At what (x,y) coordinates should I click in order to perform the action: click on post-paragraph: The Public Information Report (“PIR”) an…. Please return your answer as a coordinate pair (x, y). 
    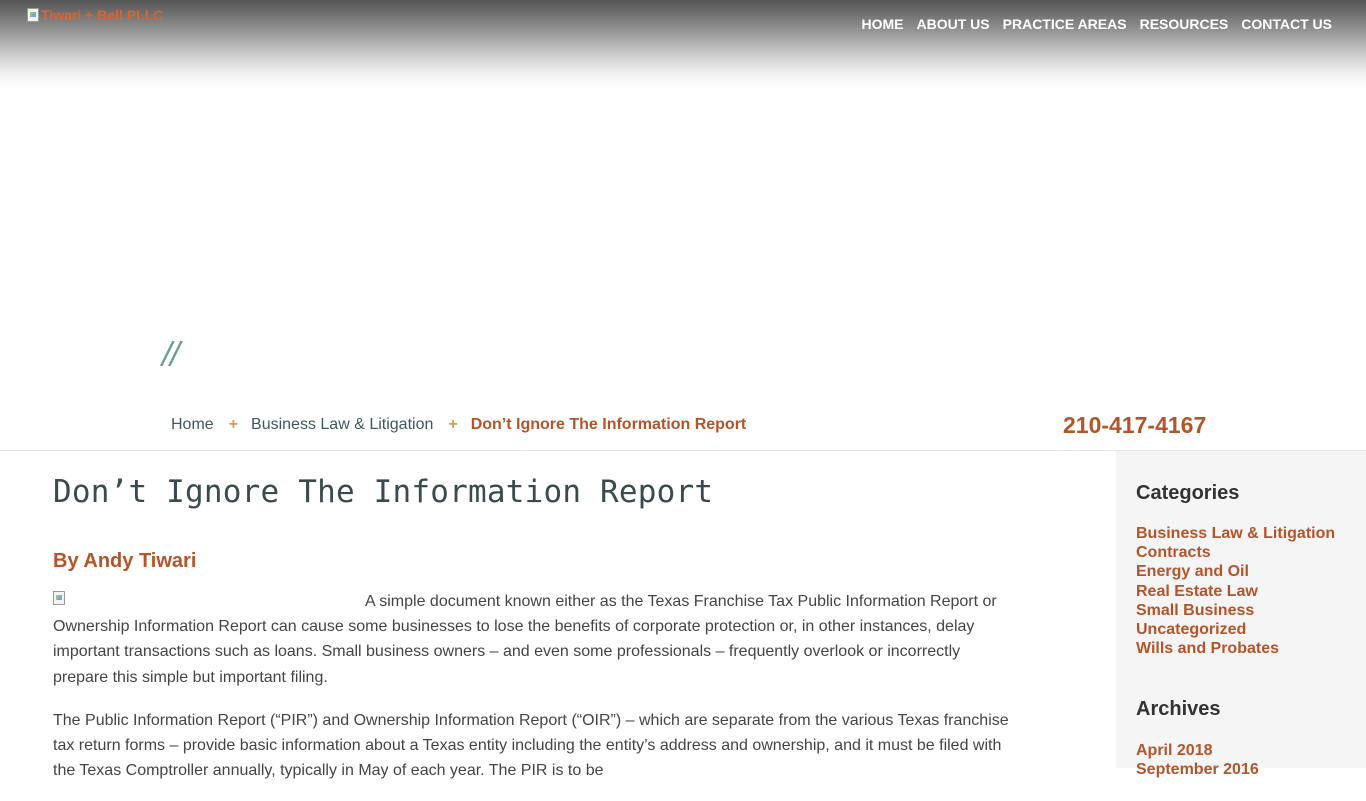
    Looking at the image, I should click on (531, 745).